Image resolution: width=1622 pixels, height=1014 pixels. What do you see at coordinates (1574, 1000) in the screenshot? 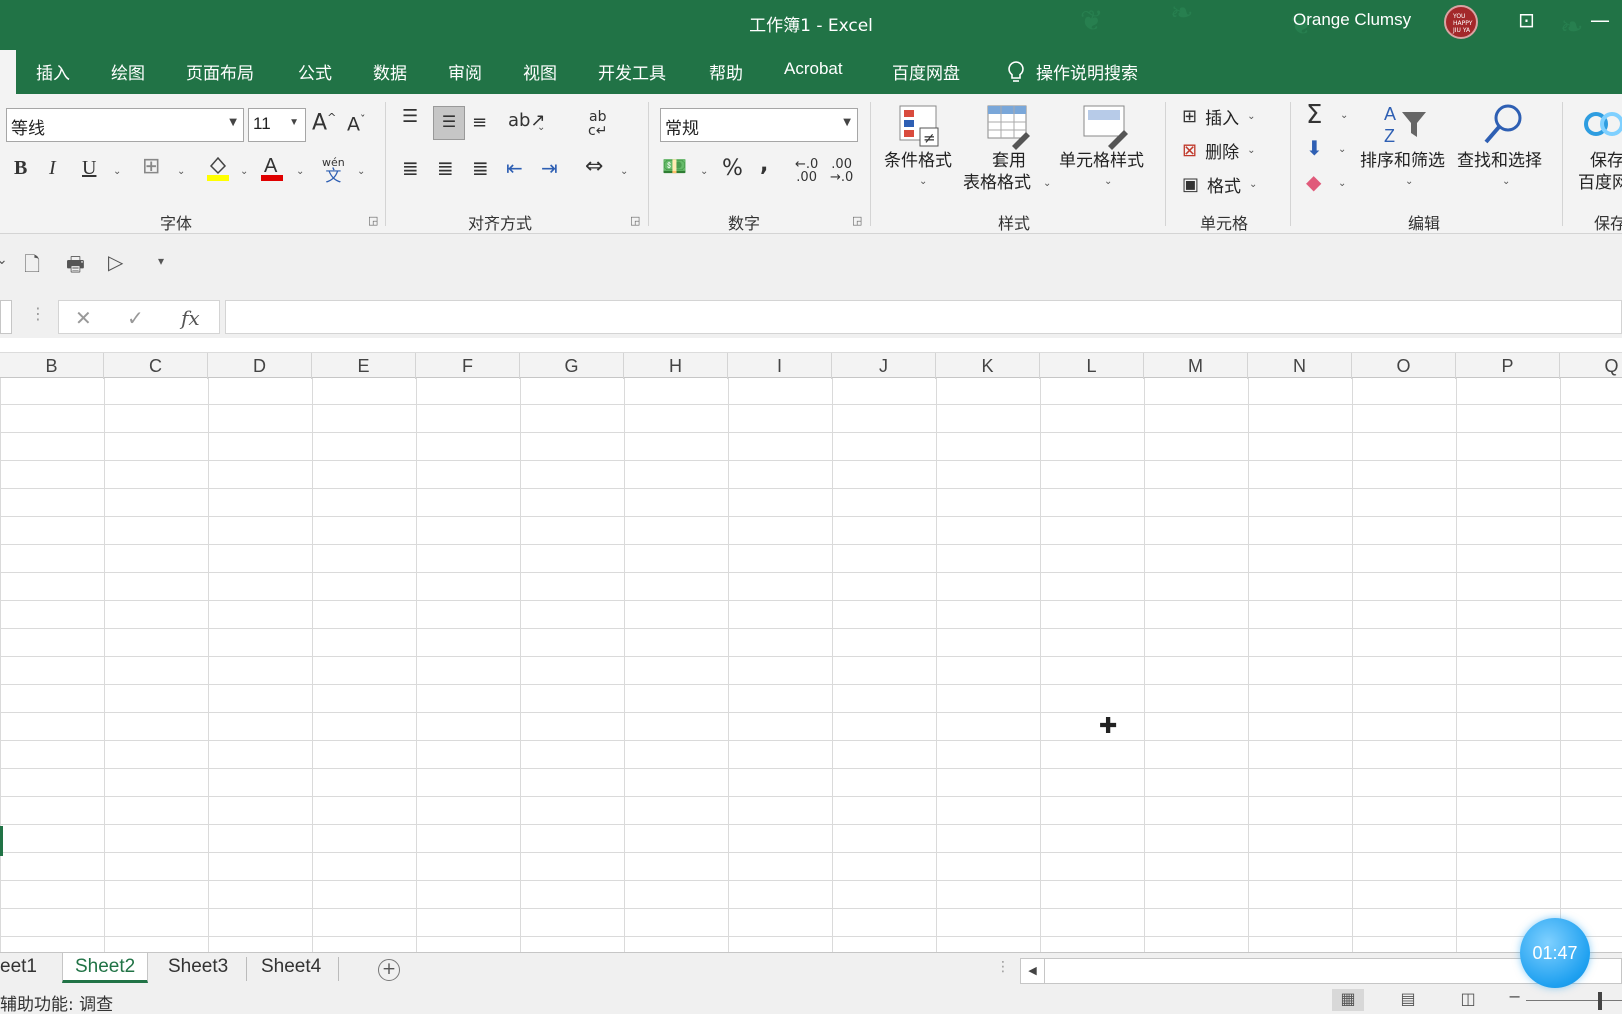
I see `zoom-slider` at bounding box center [1574, 1000].